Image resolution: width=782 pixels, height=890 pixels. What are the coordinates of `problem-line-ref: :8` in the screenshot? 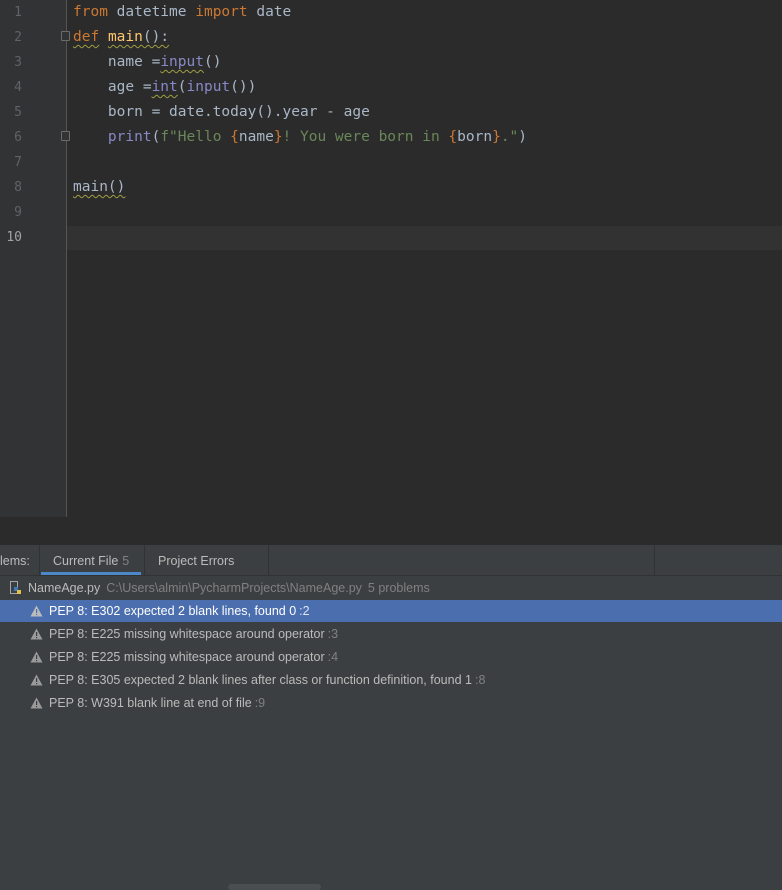 It's located at (480, 680).